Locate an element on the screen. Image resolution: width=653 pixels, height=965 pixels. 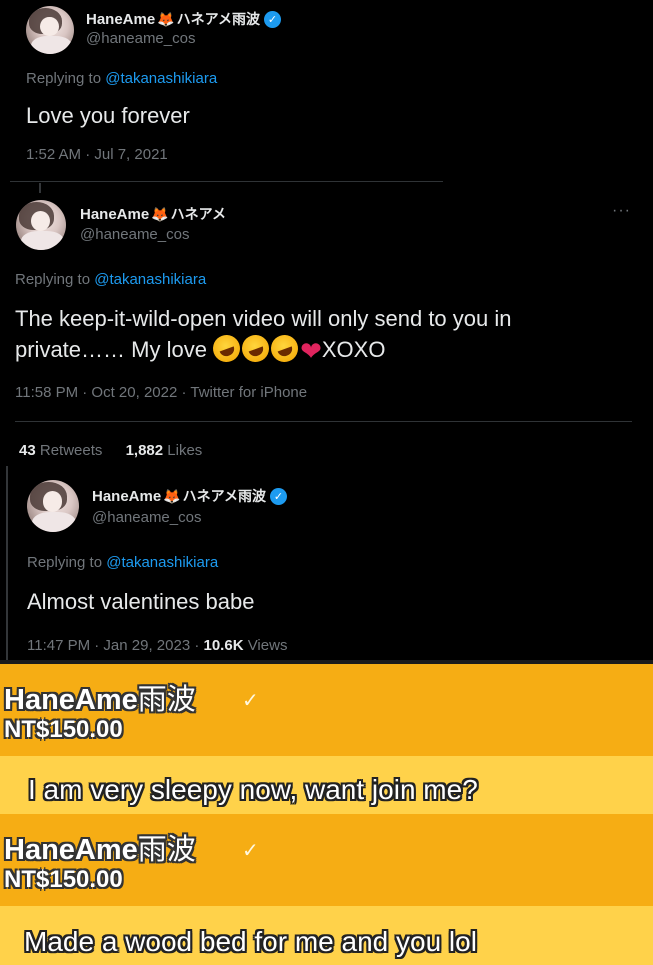
retweets-label: Retweets is located at coordinates (71, 450).